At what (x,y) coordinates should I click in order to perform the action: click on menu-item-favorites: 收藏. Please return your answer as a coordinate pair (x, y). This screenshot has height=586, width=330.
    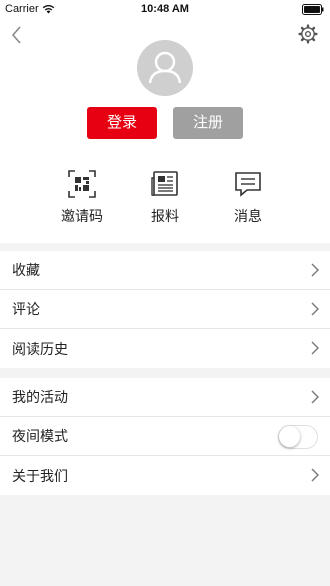
    Looking at the image, I should click on (165, 270).